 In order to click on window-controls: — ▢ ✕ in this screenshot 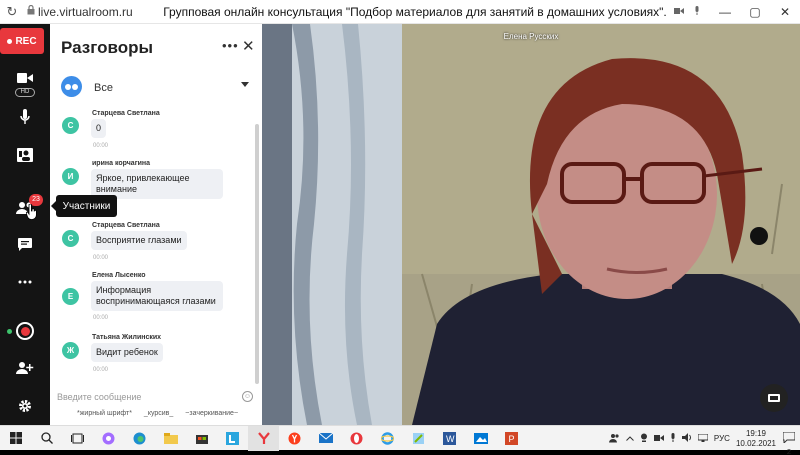, I will do `click(755, 12)`.